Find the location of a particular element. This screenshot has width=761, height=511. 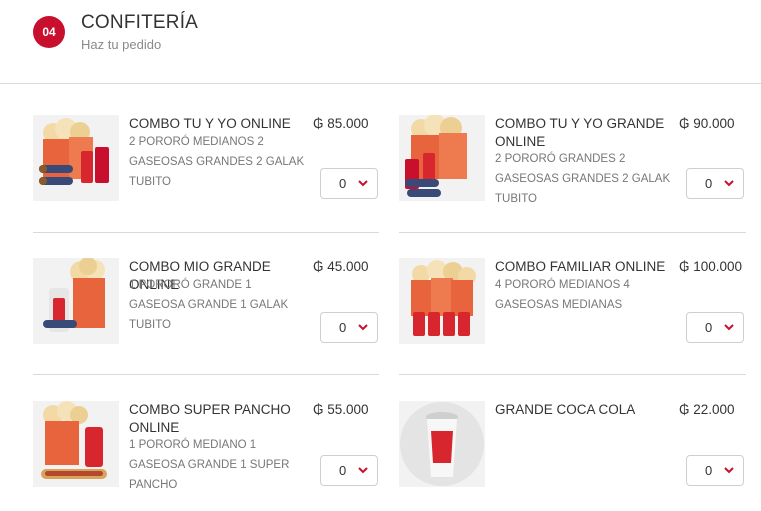

popcorn-combo-1-icon is located at coordinates (76, 301).